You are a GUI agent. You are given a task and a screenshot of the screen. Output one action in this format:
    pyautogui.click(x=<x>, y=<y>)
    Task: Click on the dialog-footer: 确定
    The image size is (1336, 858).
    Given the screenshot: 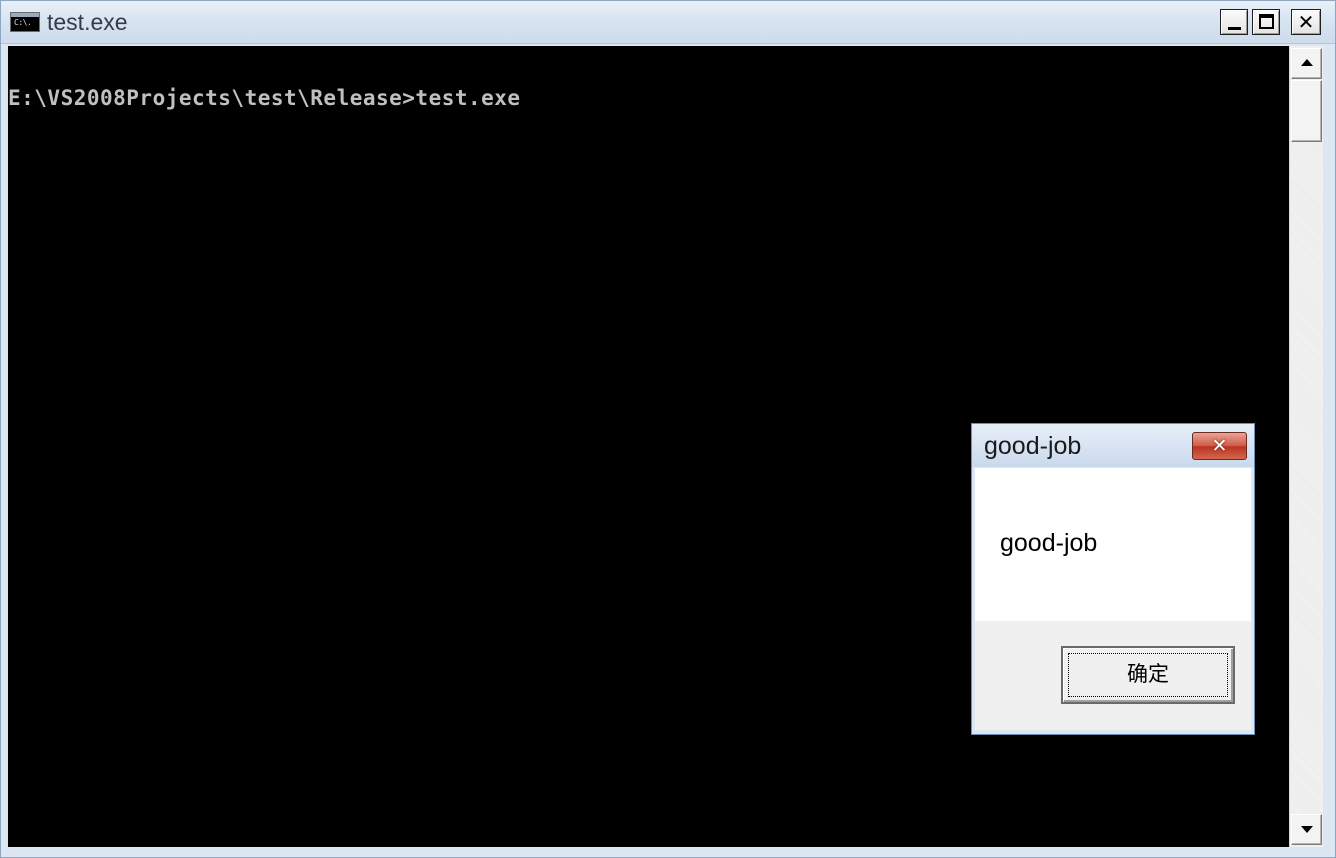 What is the action you would take?
    pyautogui.click(x=1113, y=675)
    